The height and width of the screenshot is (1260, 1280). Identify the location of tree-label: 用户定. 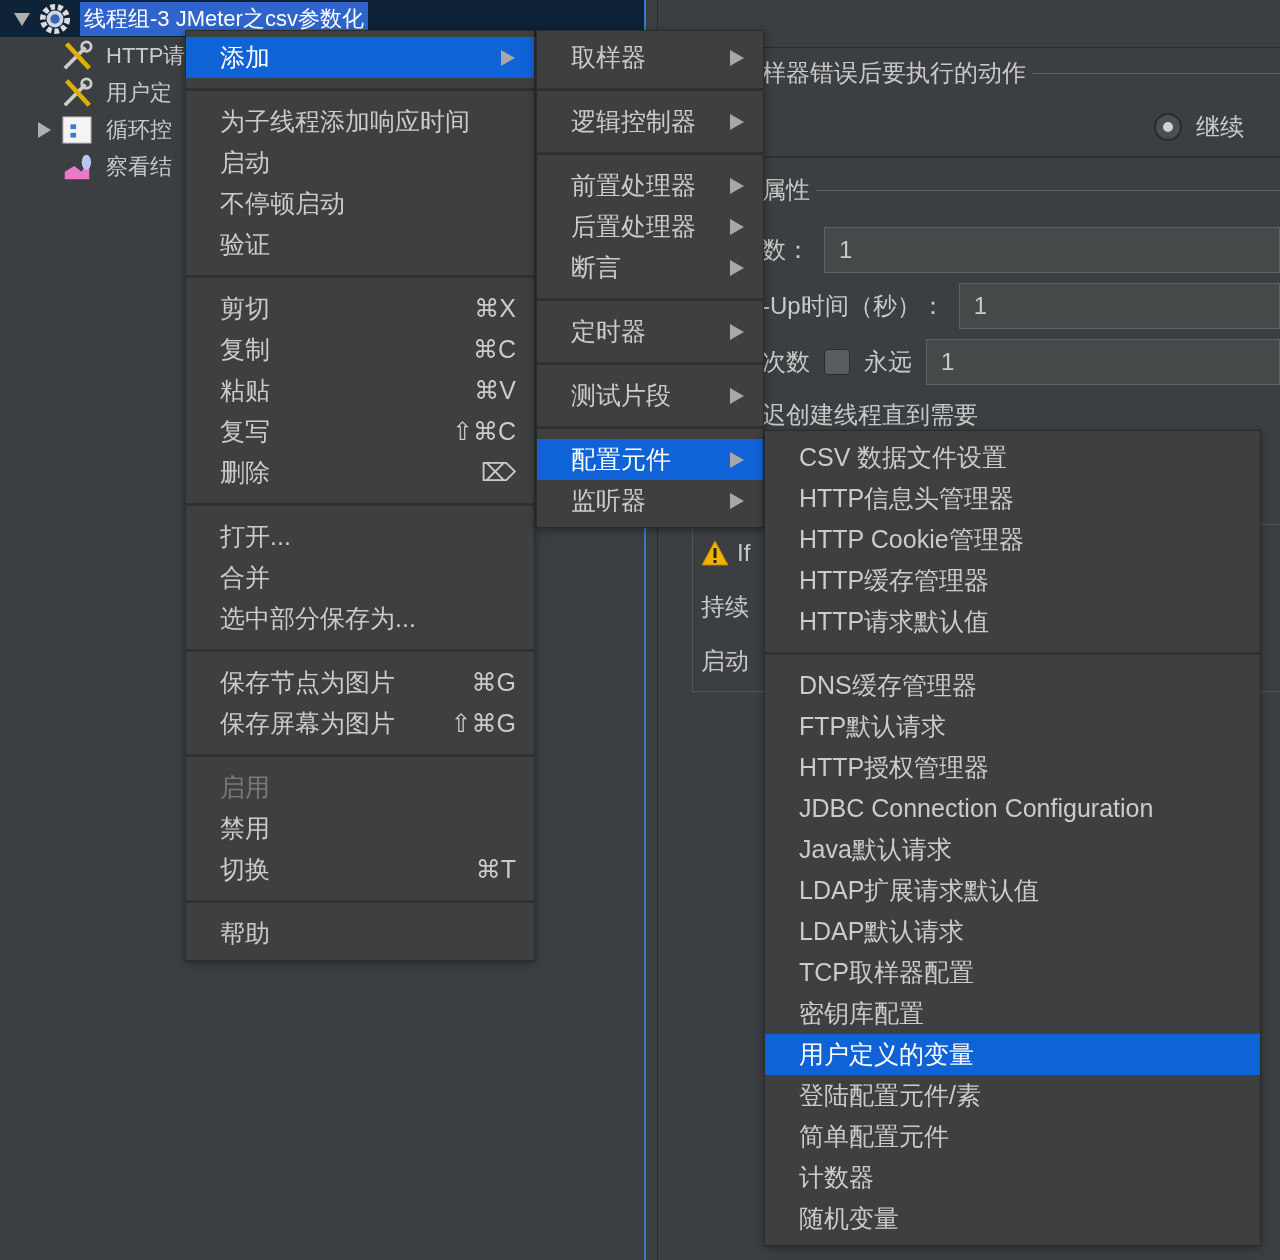
(139, 92).